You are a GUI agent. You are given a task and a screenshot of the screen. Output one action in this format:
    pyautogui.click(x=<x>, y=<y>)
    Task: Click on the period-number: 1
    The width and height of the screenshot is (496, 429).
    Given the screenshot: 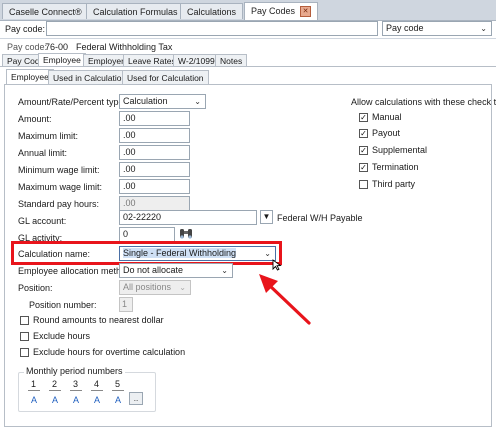 What is the action you would take?
    pyautogui.click(x=34, y=384)
    